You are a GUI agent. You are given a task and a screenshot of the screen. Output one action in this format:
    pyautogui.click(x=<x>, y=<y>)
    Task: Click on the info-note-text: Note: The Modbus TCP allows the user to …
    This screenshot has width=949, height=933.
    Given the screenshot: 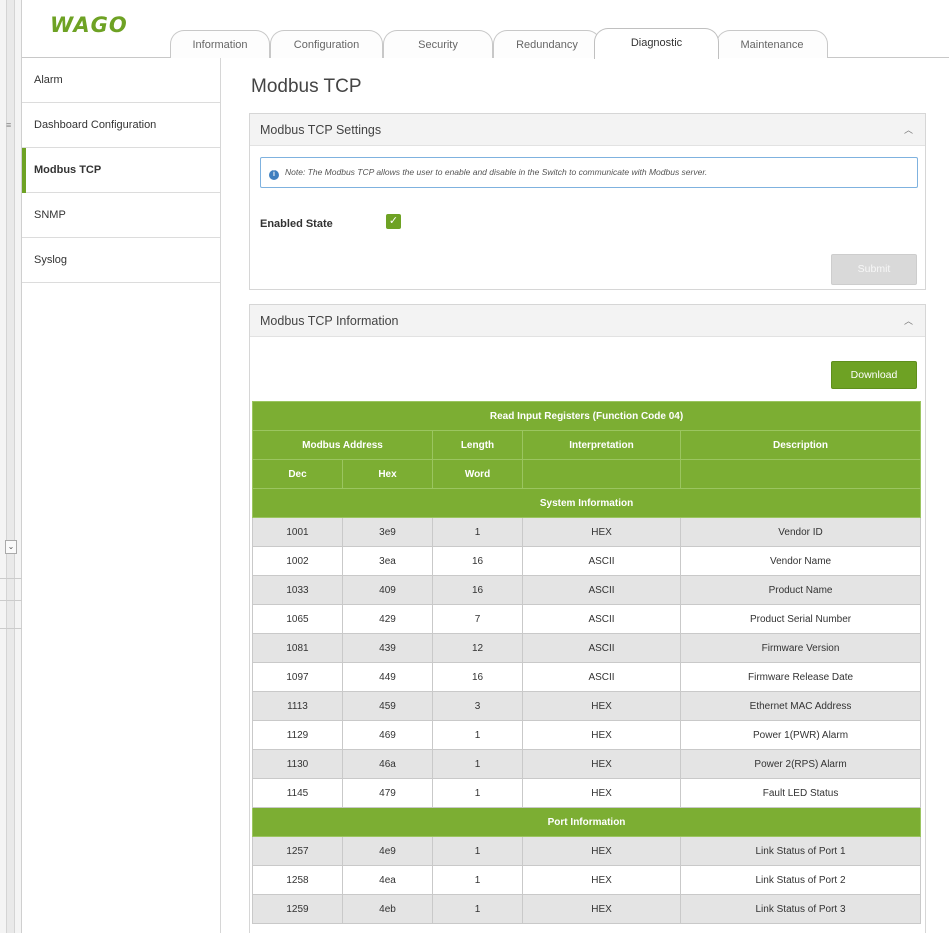 What is the action you would take?
    pyautogui.click(x=496, y=172)
    